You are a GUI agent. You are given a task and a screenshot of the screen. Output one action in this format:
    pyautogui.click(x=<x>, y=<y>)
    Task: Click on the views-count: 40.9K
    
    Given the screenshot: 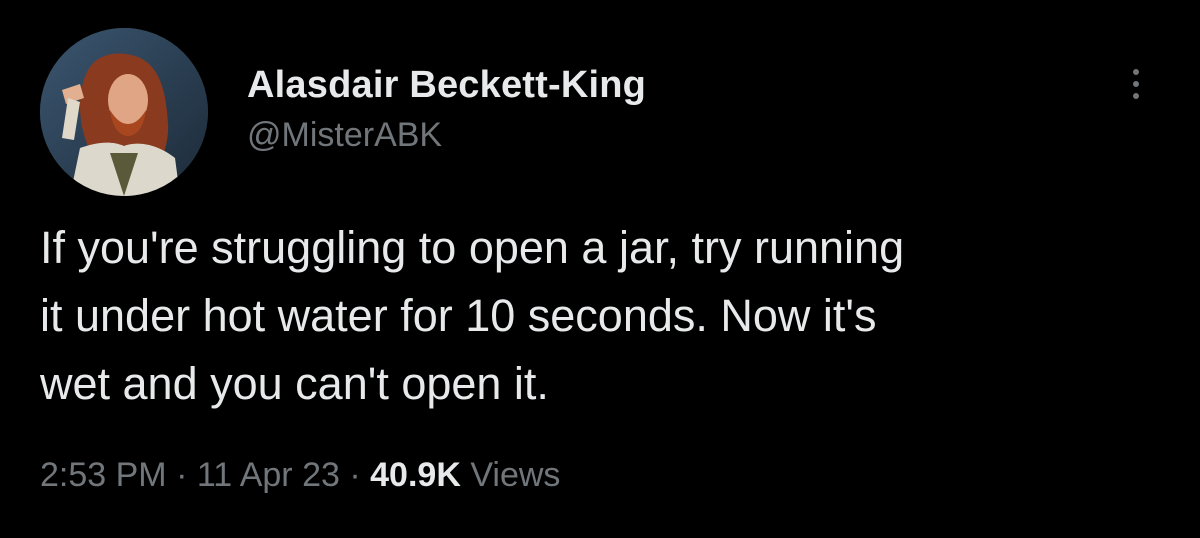 What is the action you would take?
    pyautogui.click(x=415, y=475)
    